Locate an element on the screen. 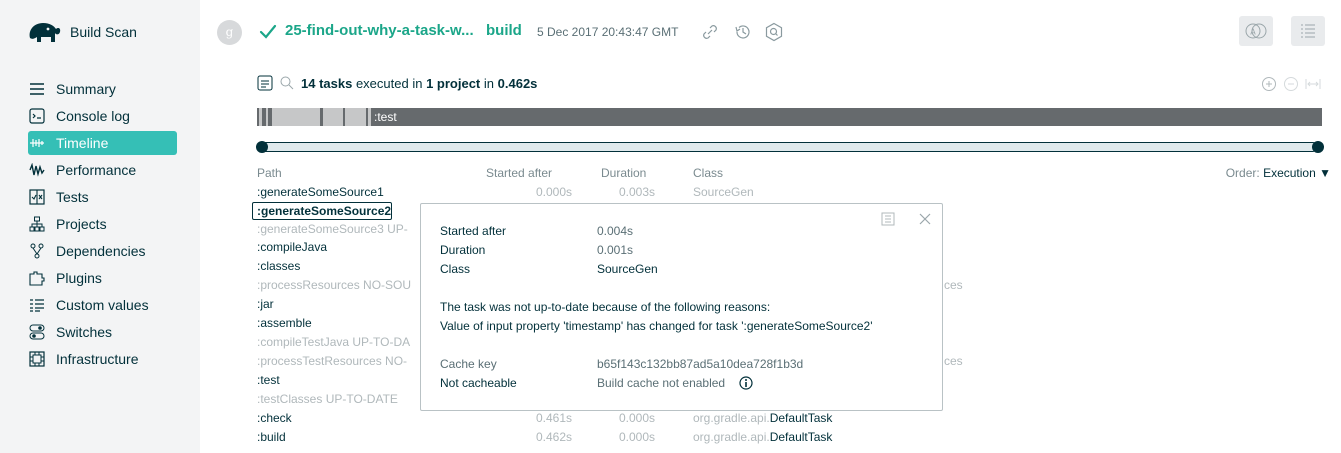 This screenshot has height=453, width=1341. selected-table-row: :generateSomeSource2 is located at coordinates (322, 211).